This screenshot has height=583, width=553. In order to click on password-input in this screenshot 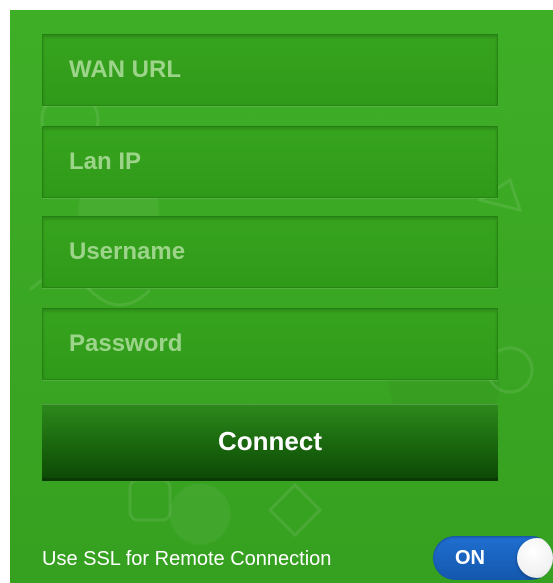, I will do `click(270, 344)`.